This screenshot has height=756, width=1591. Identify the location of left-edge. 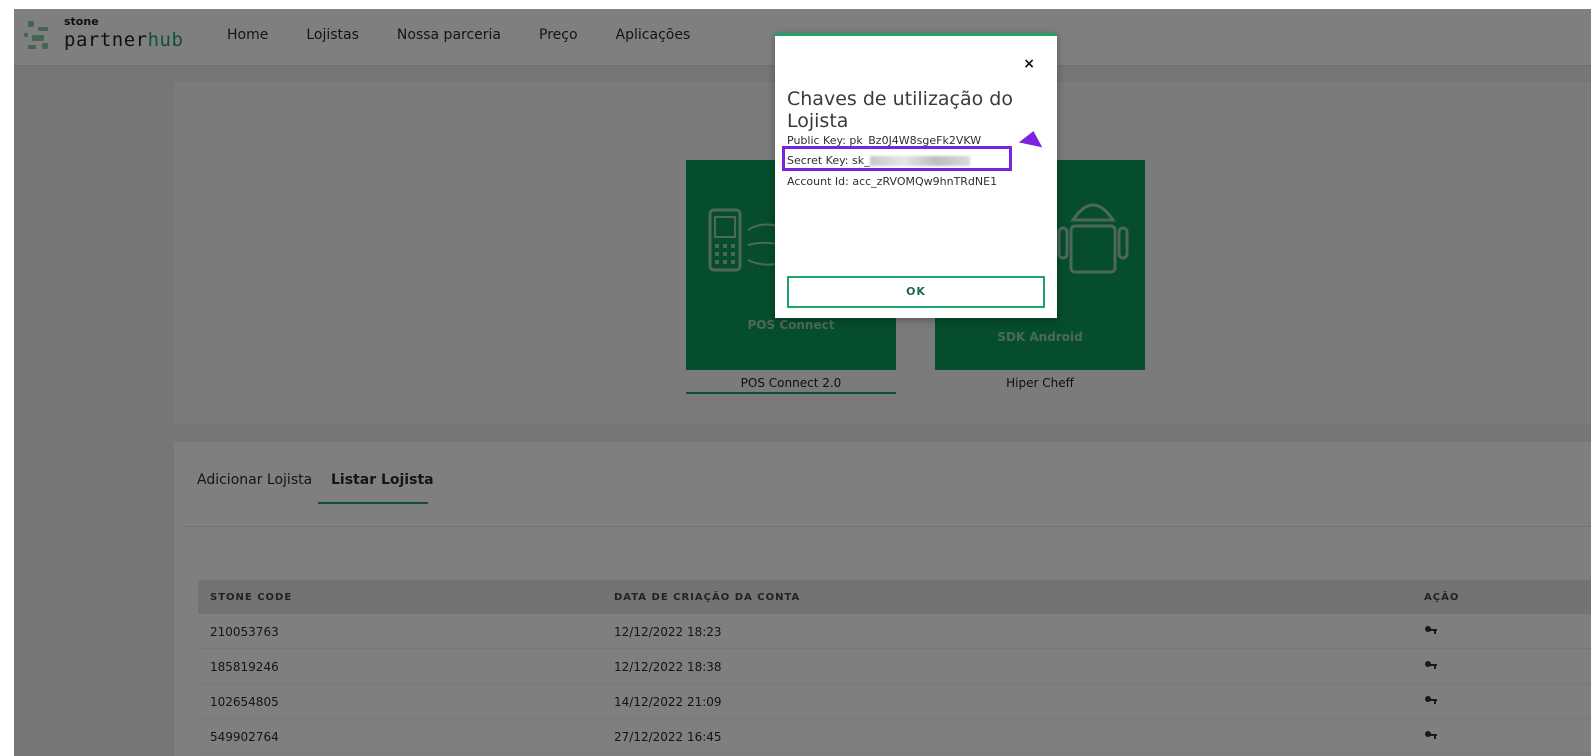
(7, 378).